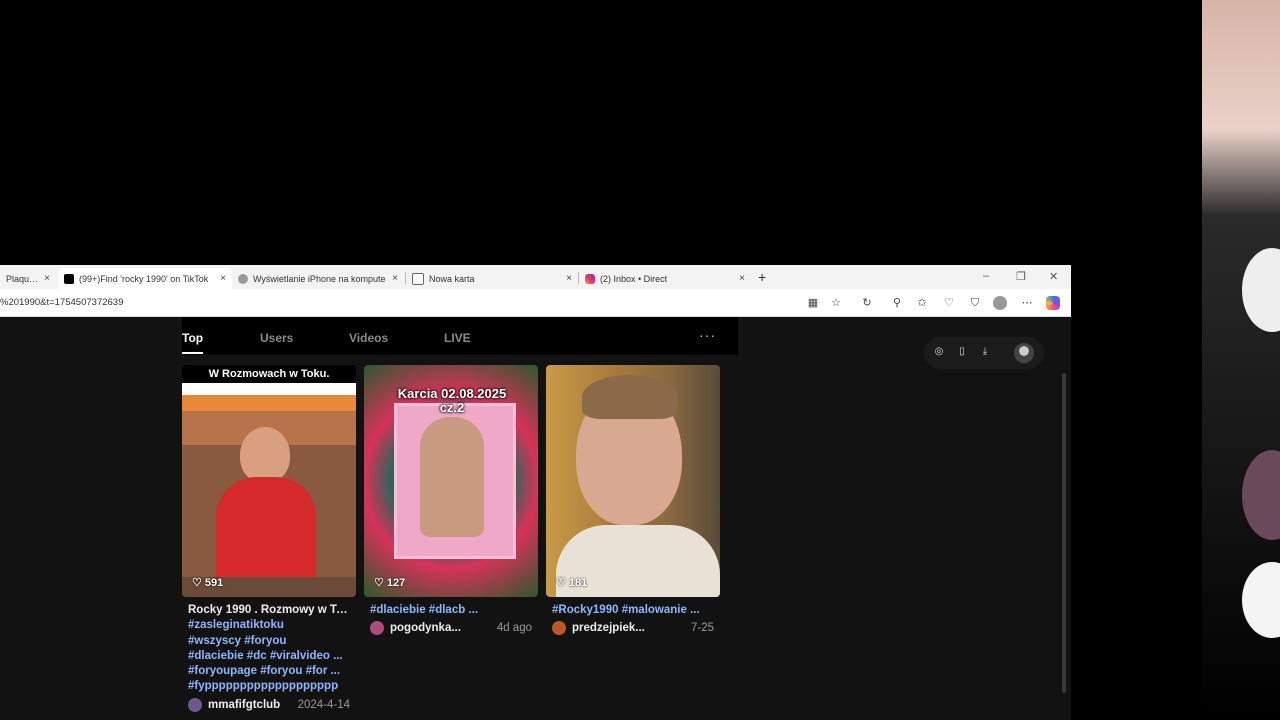 The height and width of the screenshot is (720, 1280). Describe the element at coordinates (269, 481) in the screenshot. I see `video-thumbnail: W Rozmowach w Toku. ♡ 591` at that location.